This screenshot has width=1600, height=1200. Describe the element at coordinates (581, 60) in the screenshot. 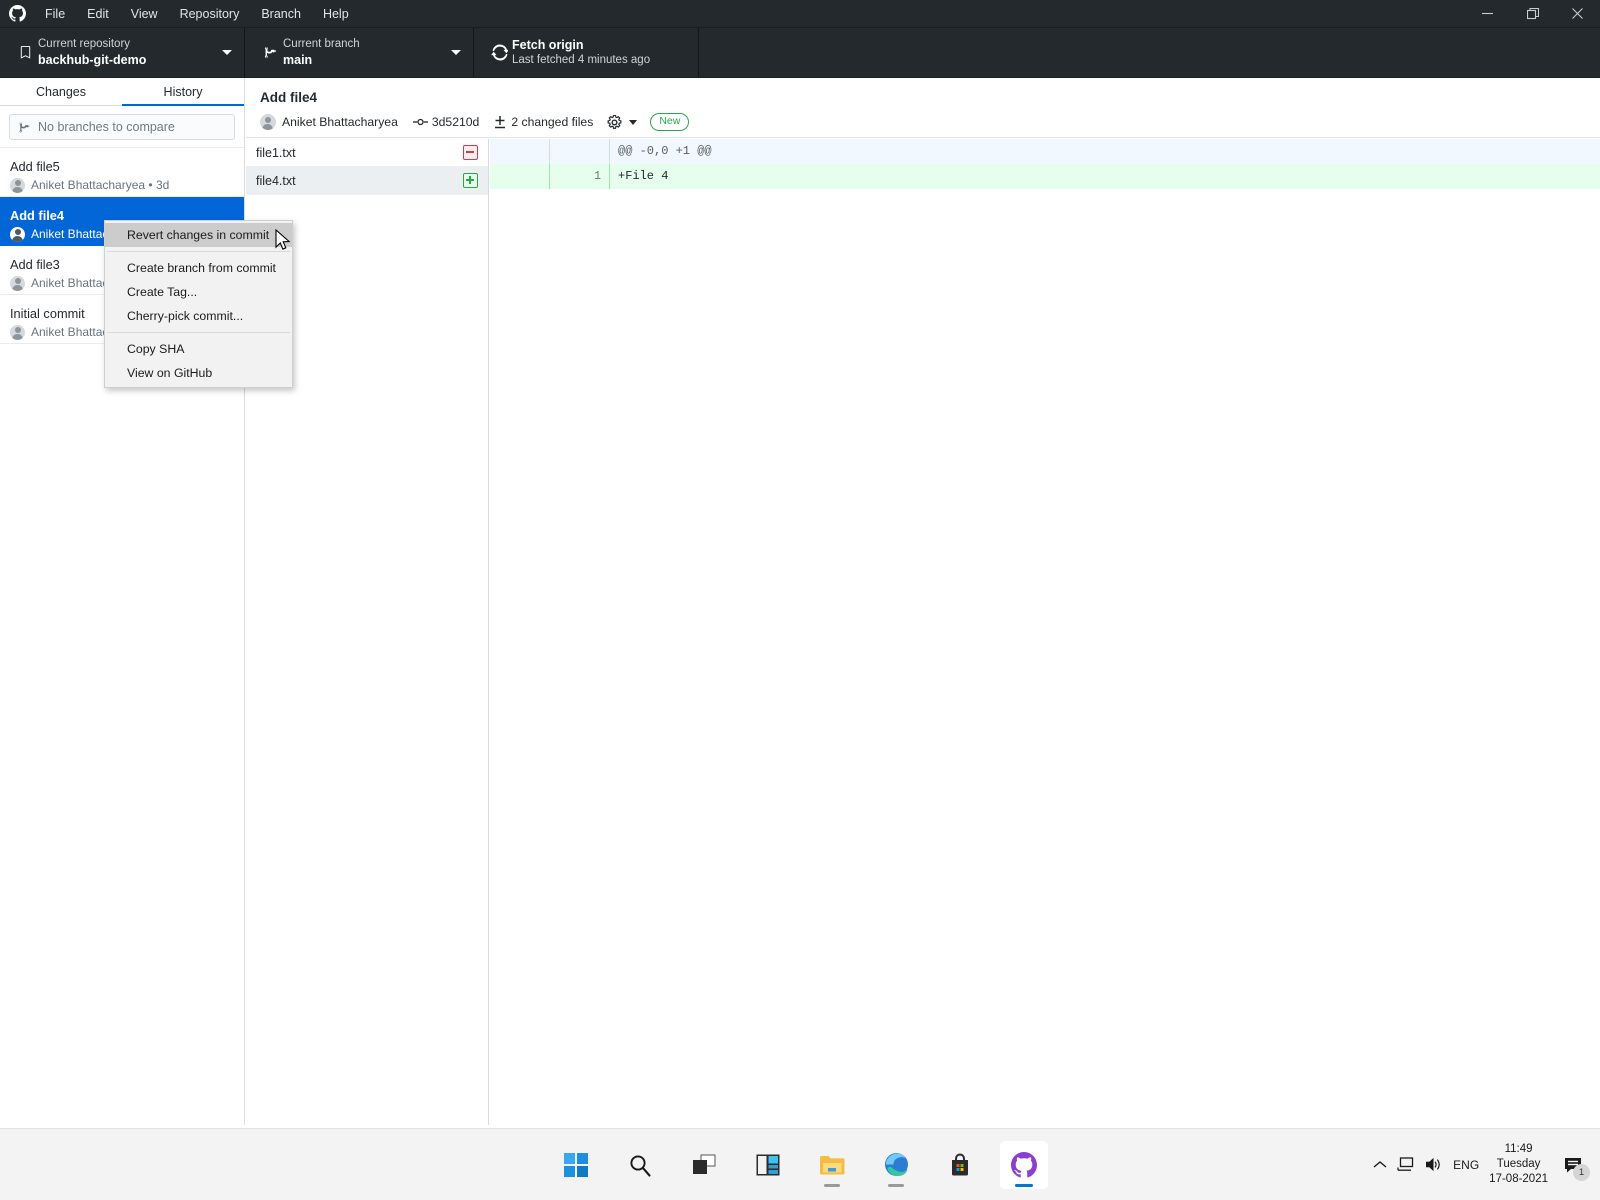

I see `fetch-subtitle: Last fetched 4 minutes ago` at that location.